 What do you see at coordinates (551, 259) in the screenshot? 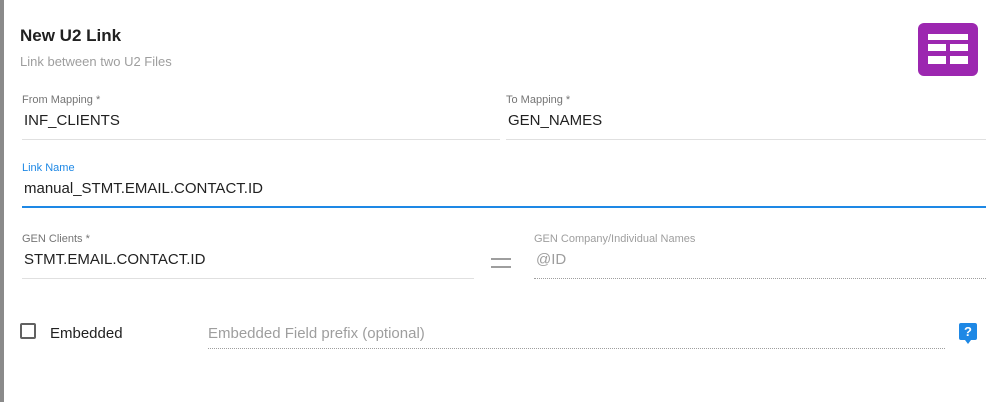
I see `gen-names-value: @ID` at bounding box center [551, 259].